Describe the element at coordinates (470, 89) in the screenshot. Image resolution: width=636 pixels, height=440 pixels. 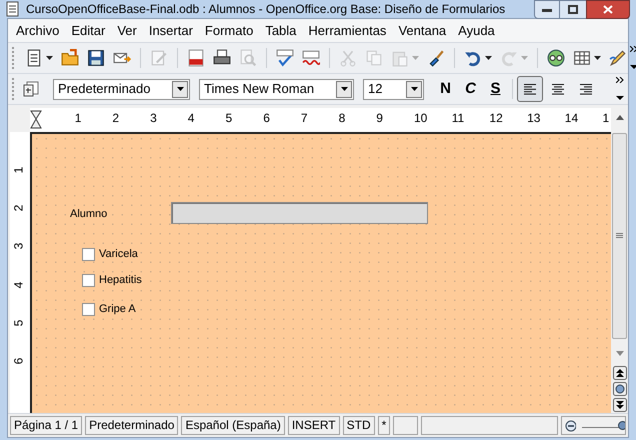
I see `italic-button: C` at that location.